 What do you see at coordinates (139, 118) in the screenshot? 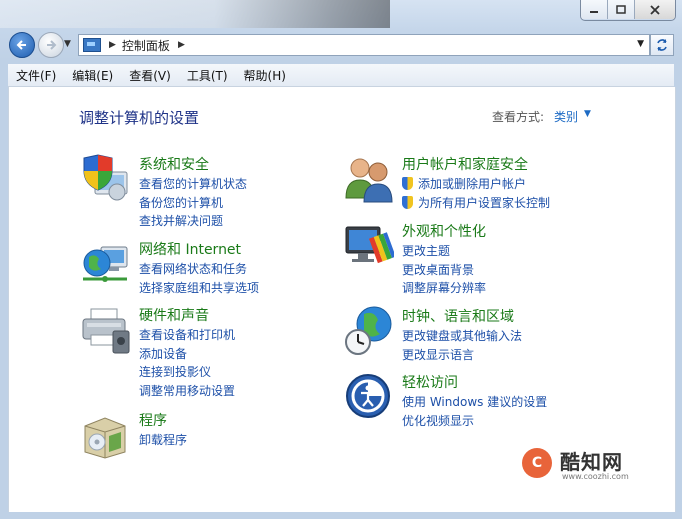
I see `page-title: 调整计算机的设置` at bounding box center [139, 118].